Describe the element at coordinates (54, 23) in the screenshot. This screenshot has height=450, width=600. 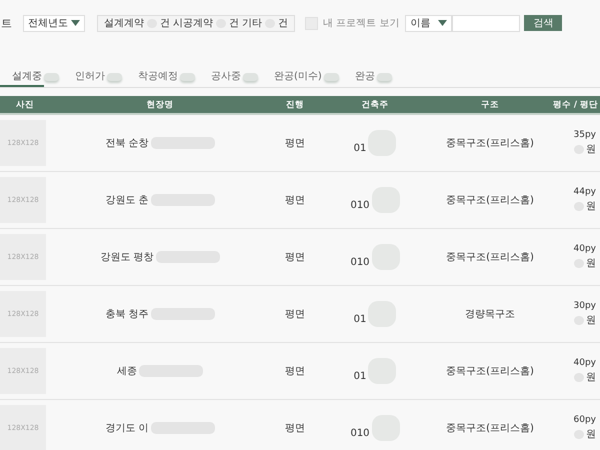
I see `year-dropdown: 전체년도` at that location.